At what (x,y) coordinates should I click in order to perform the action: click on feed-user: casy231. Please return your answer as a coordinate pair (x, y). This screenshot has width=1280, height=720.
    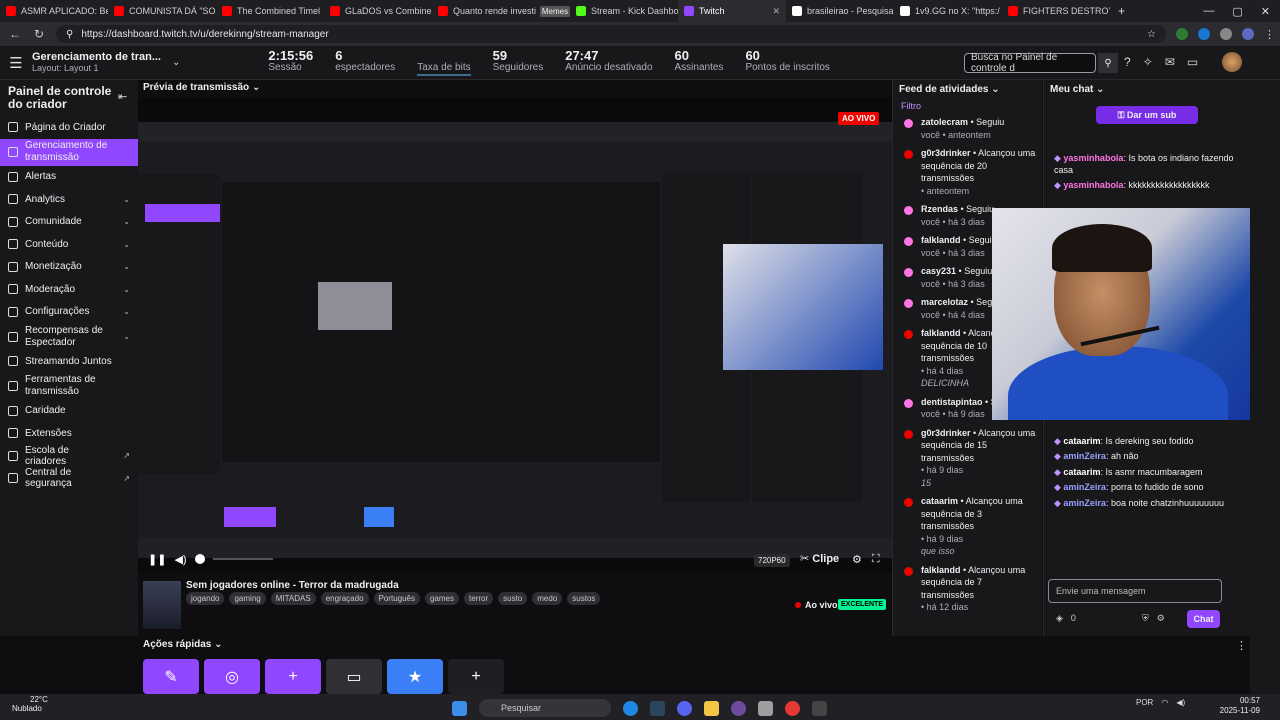
    Looking at the image, I should click on (938, 271).